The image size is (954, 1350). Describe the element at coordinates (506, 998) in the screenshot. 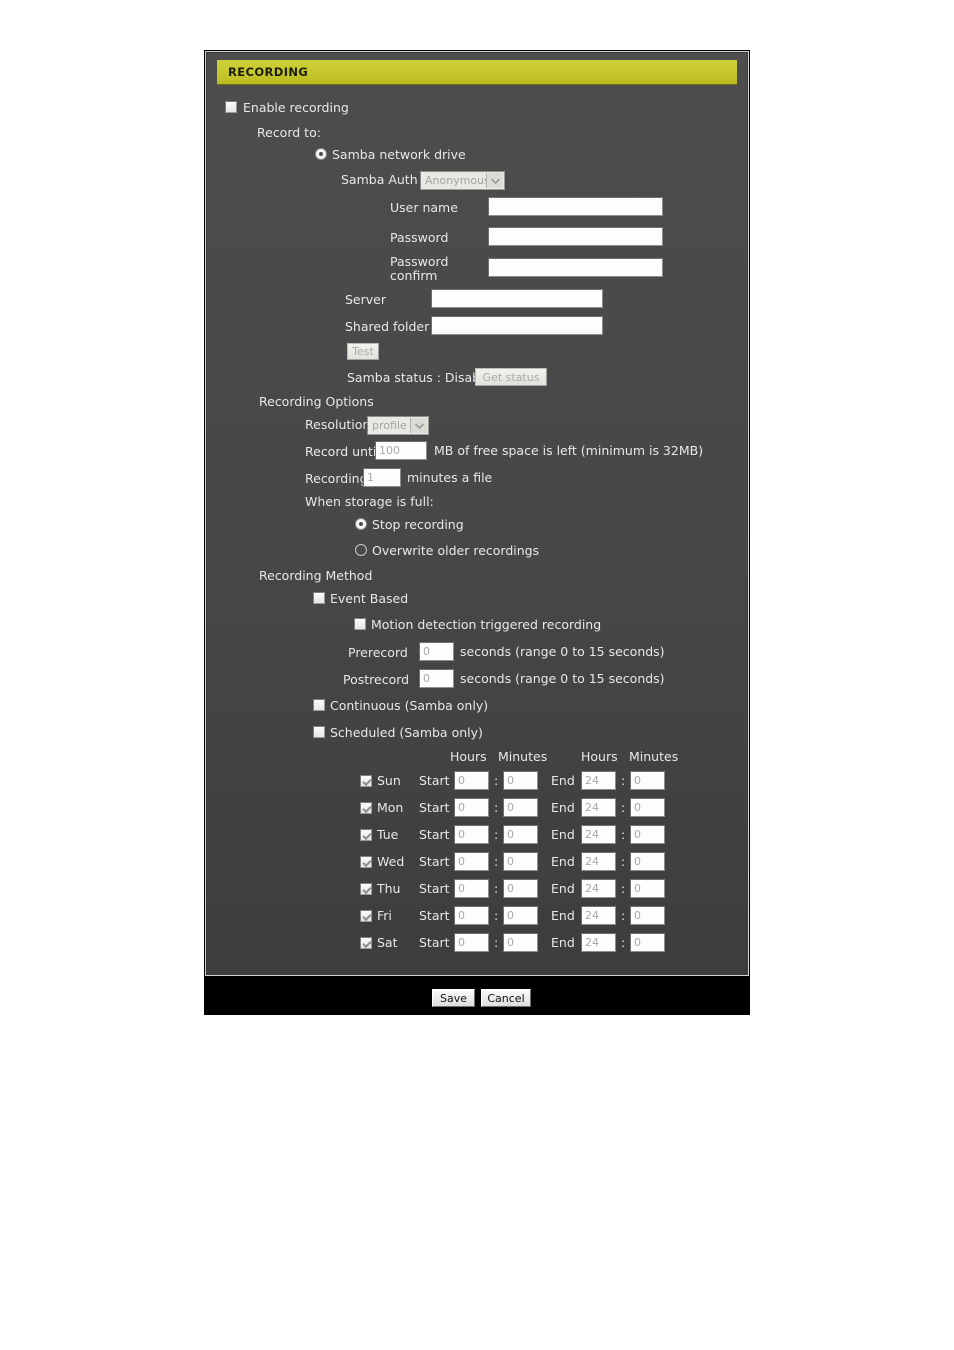

I see `cancel-button: Cancel` at that location.